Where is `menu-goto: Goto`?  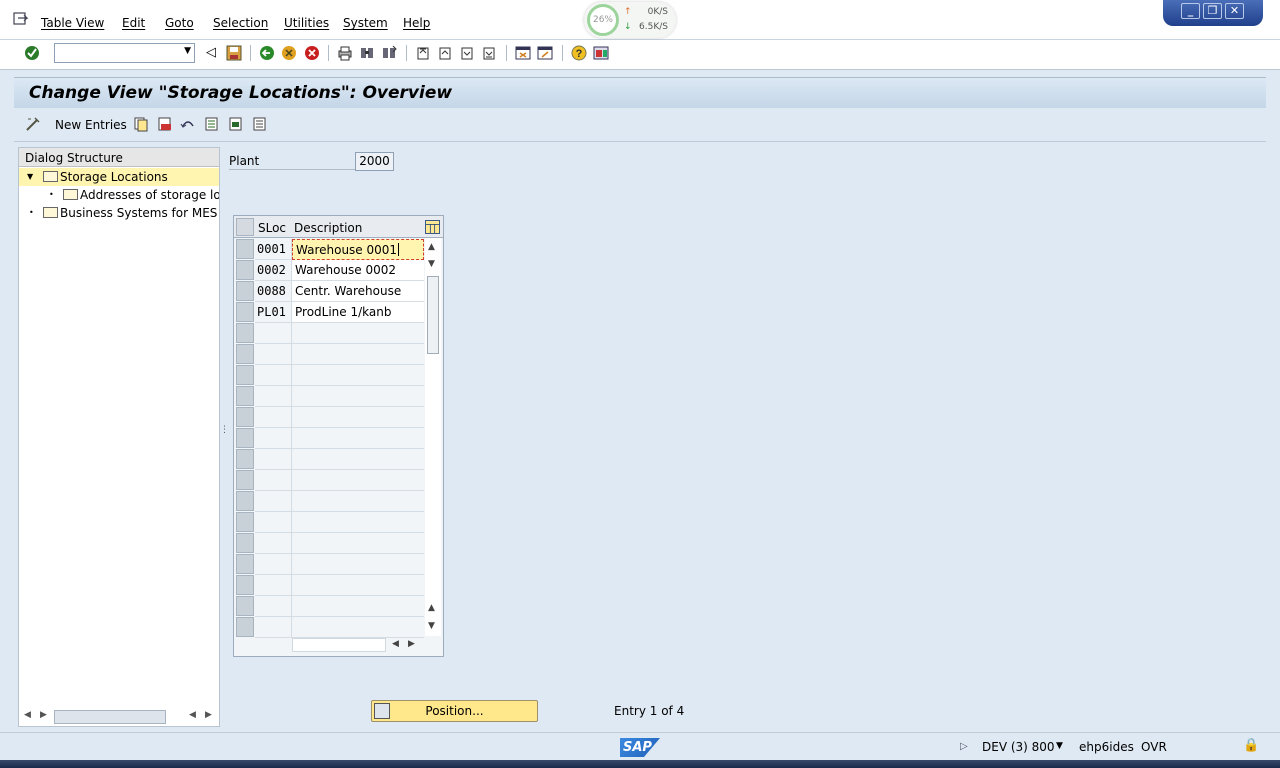
menu-goto: Goto is located at coordinates (179, 23).